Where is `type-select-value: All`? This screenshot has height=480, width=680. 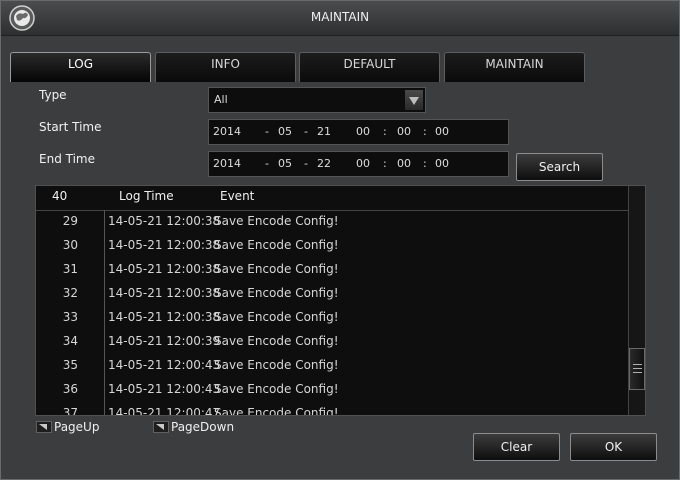
type-select-value: All is located at coordinates (221, 99).